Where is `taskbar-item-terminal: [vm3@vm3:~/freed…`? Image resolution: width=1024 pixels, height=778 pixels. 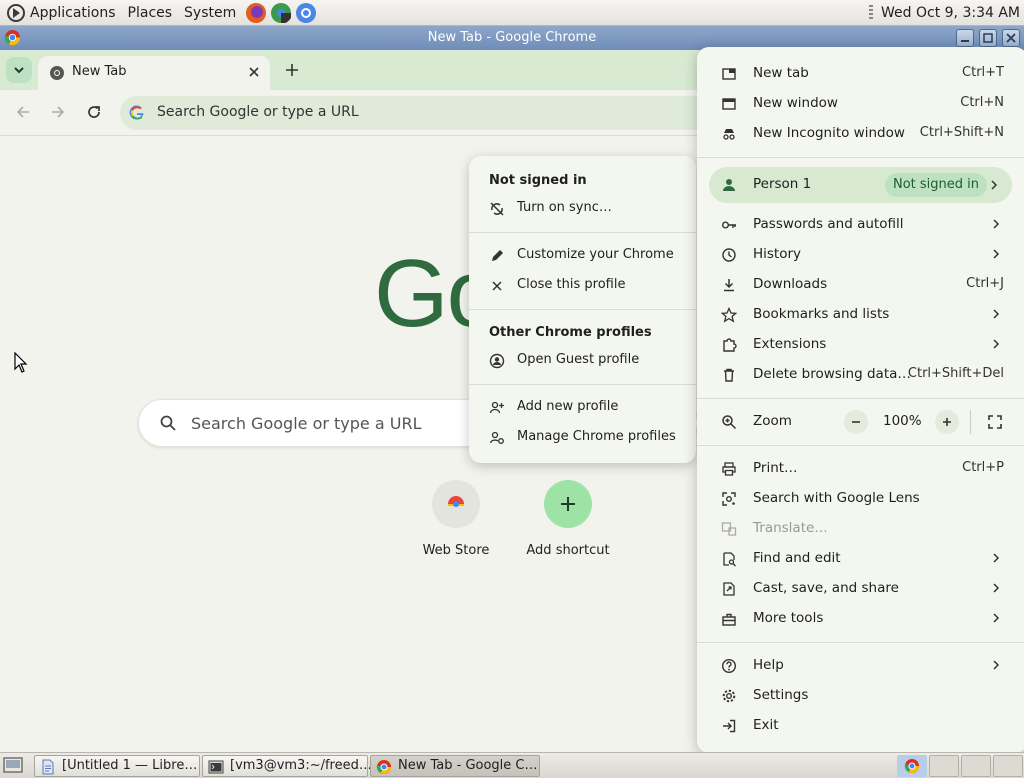 taskbar-item-terminal: [vm3@vm3:~/freed… is located at coordinates (287, 766).